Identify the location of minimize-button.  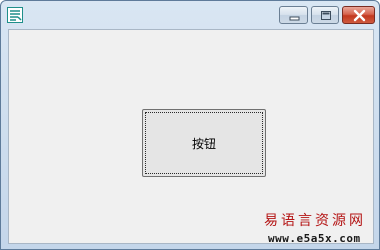
(293, 15).